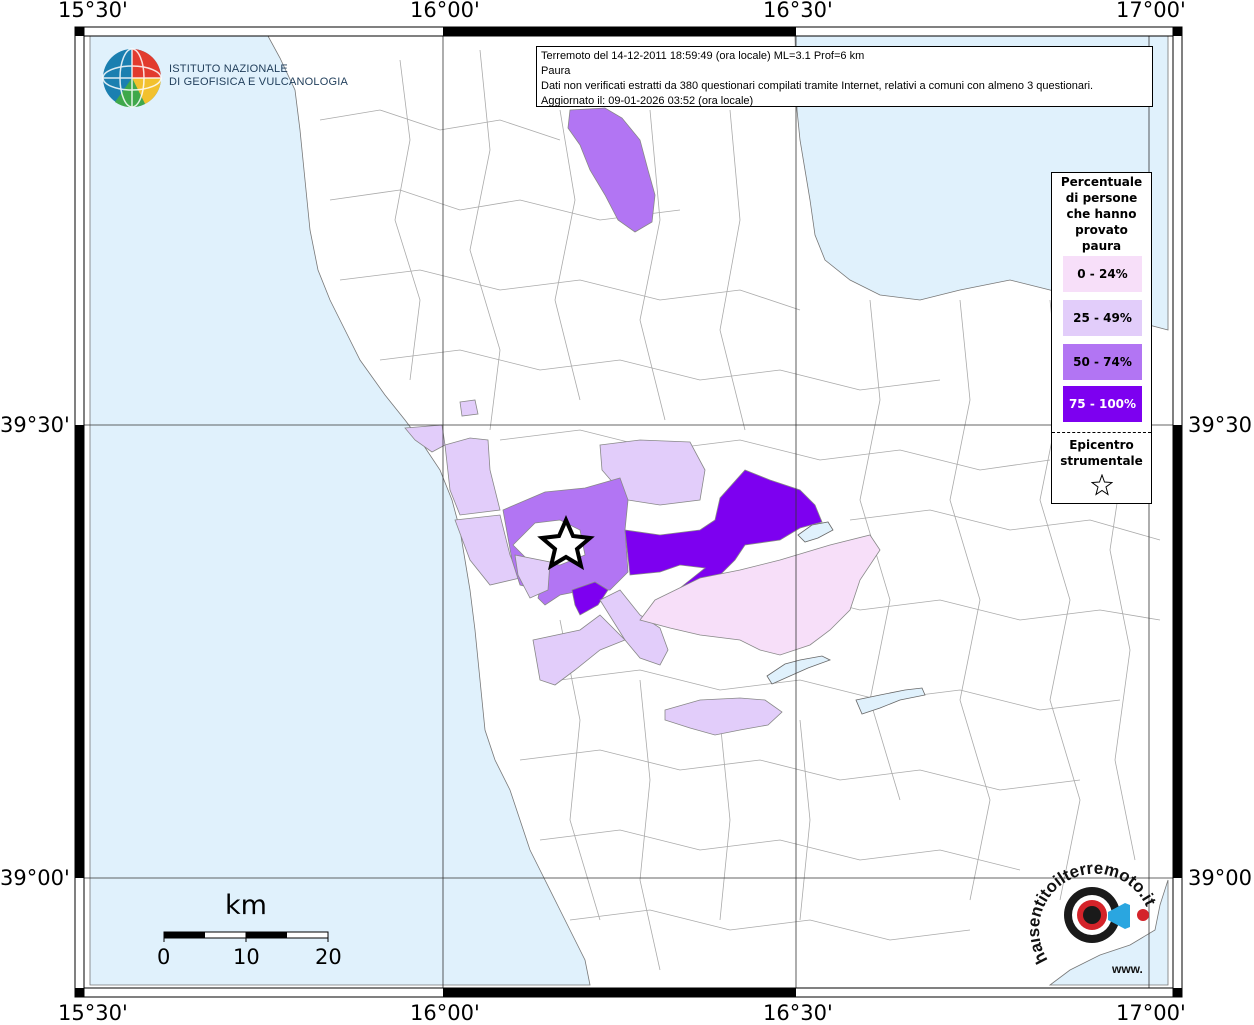  I want to click on haisentito-badge-text: haisentitoilterremoto.it www., so click(1095, 917).